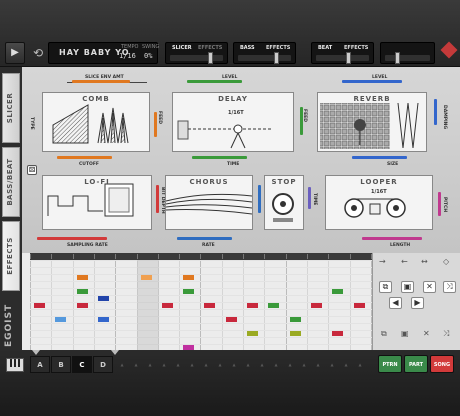 The height and width of the screenshot is (416, 460). What do you see at coordinates (429, 287) in the screenshot?
I see `clear-icon: ✕` at bounding box center [429, 287].